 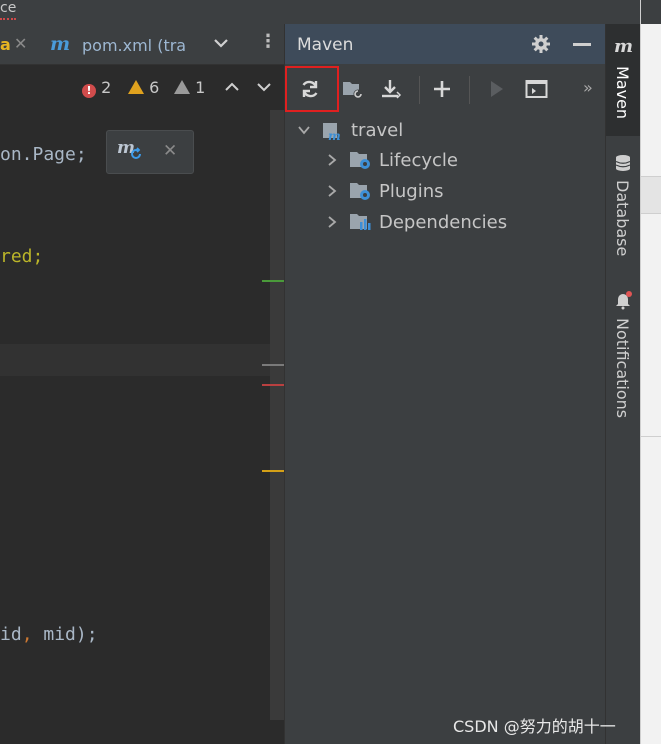 I want to click on scrollbar, so click(x=277, y=415).